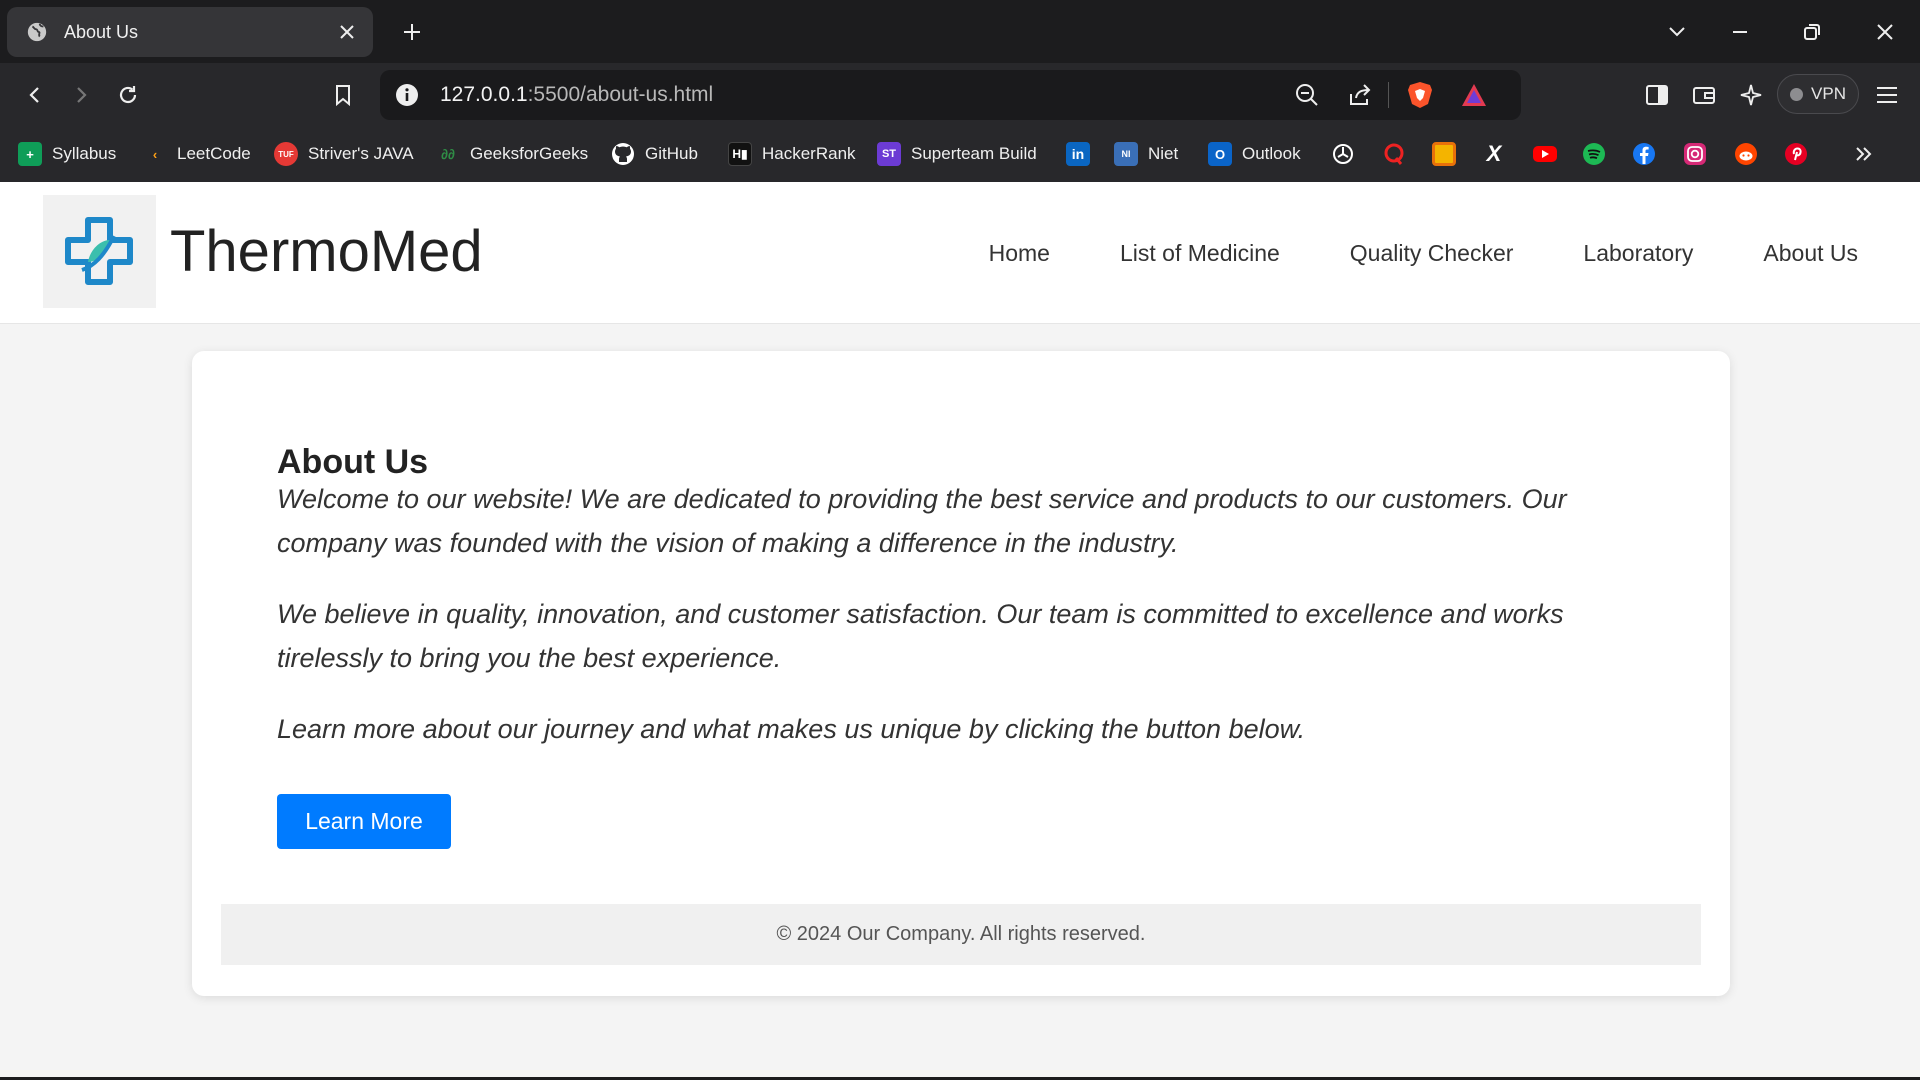 This screenshot has height=1080, width=1920. What do you see at coordinates (1494, 154) in the screenshot?
I see `bookmark-x: X` at bounding box center [1494, 154].